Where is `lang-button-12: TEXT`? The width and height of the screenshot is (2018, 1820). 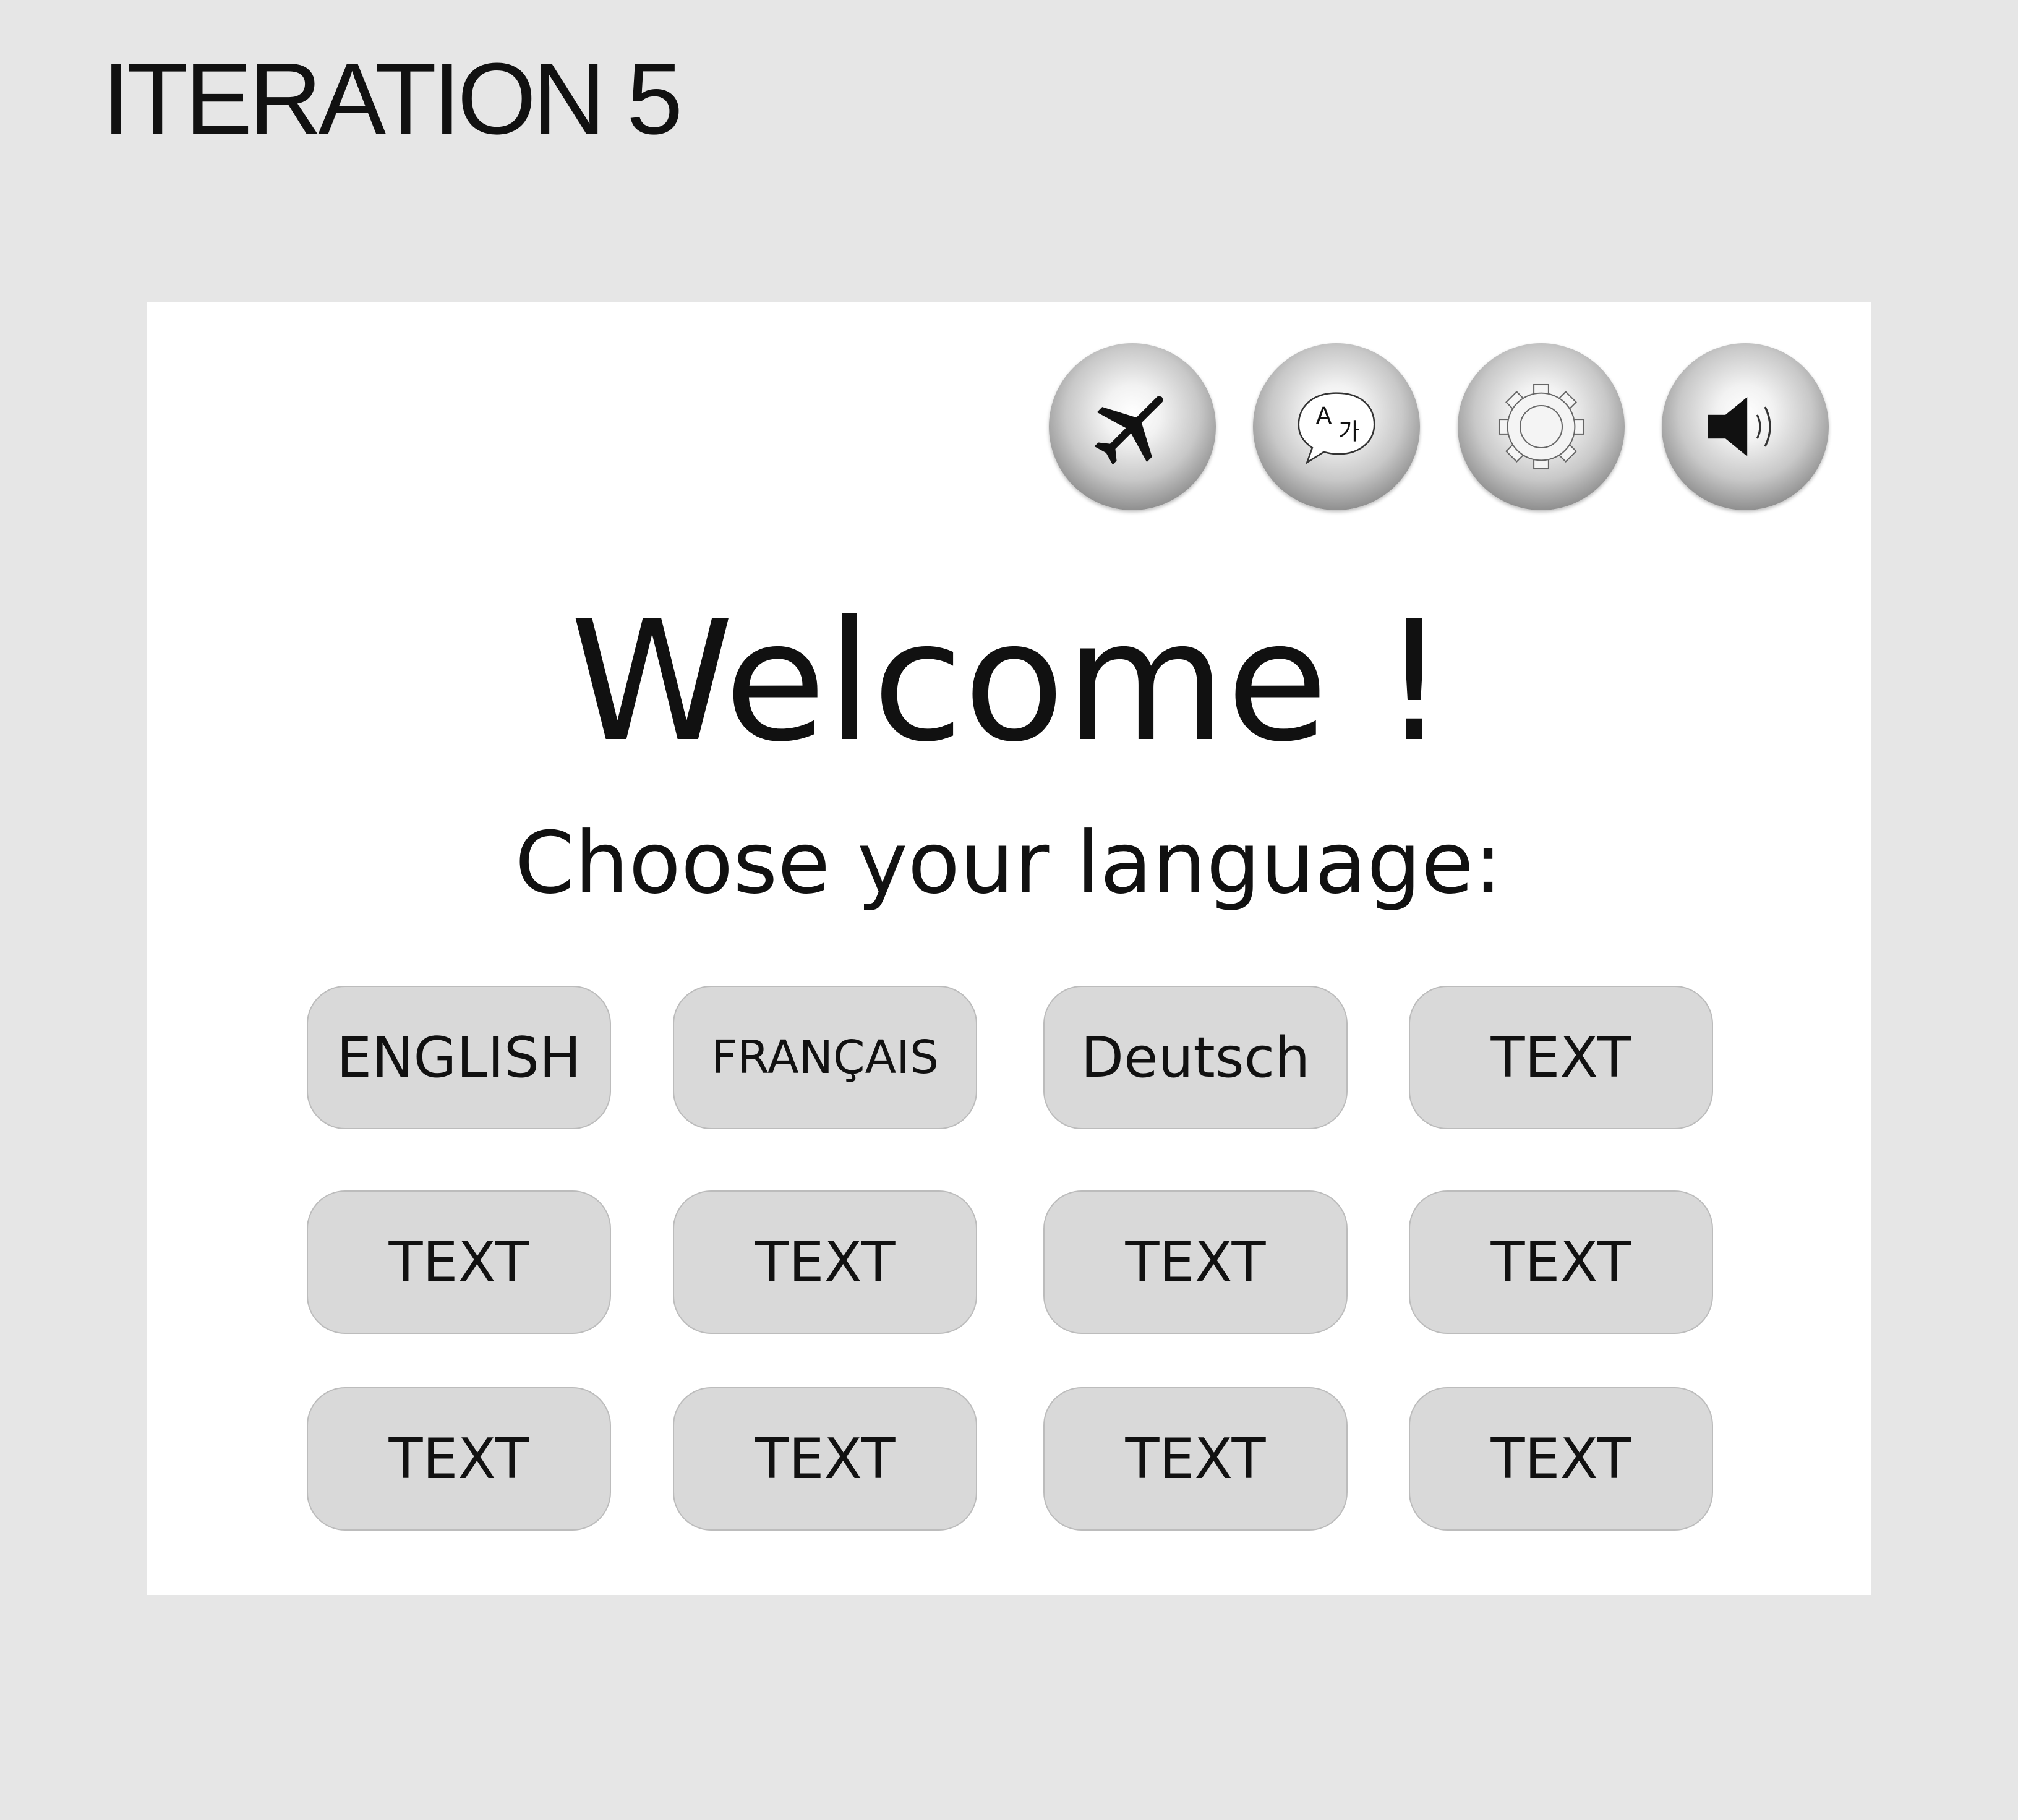
lang-button-12: TEXT is located at coordinates (1561, 1459).